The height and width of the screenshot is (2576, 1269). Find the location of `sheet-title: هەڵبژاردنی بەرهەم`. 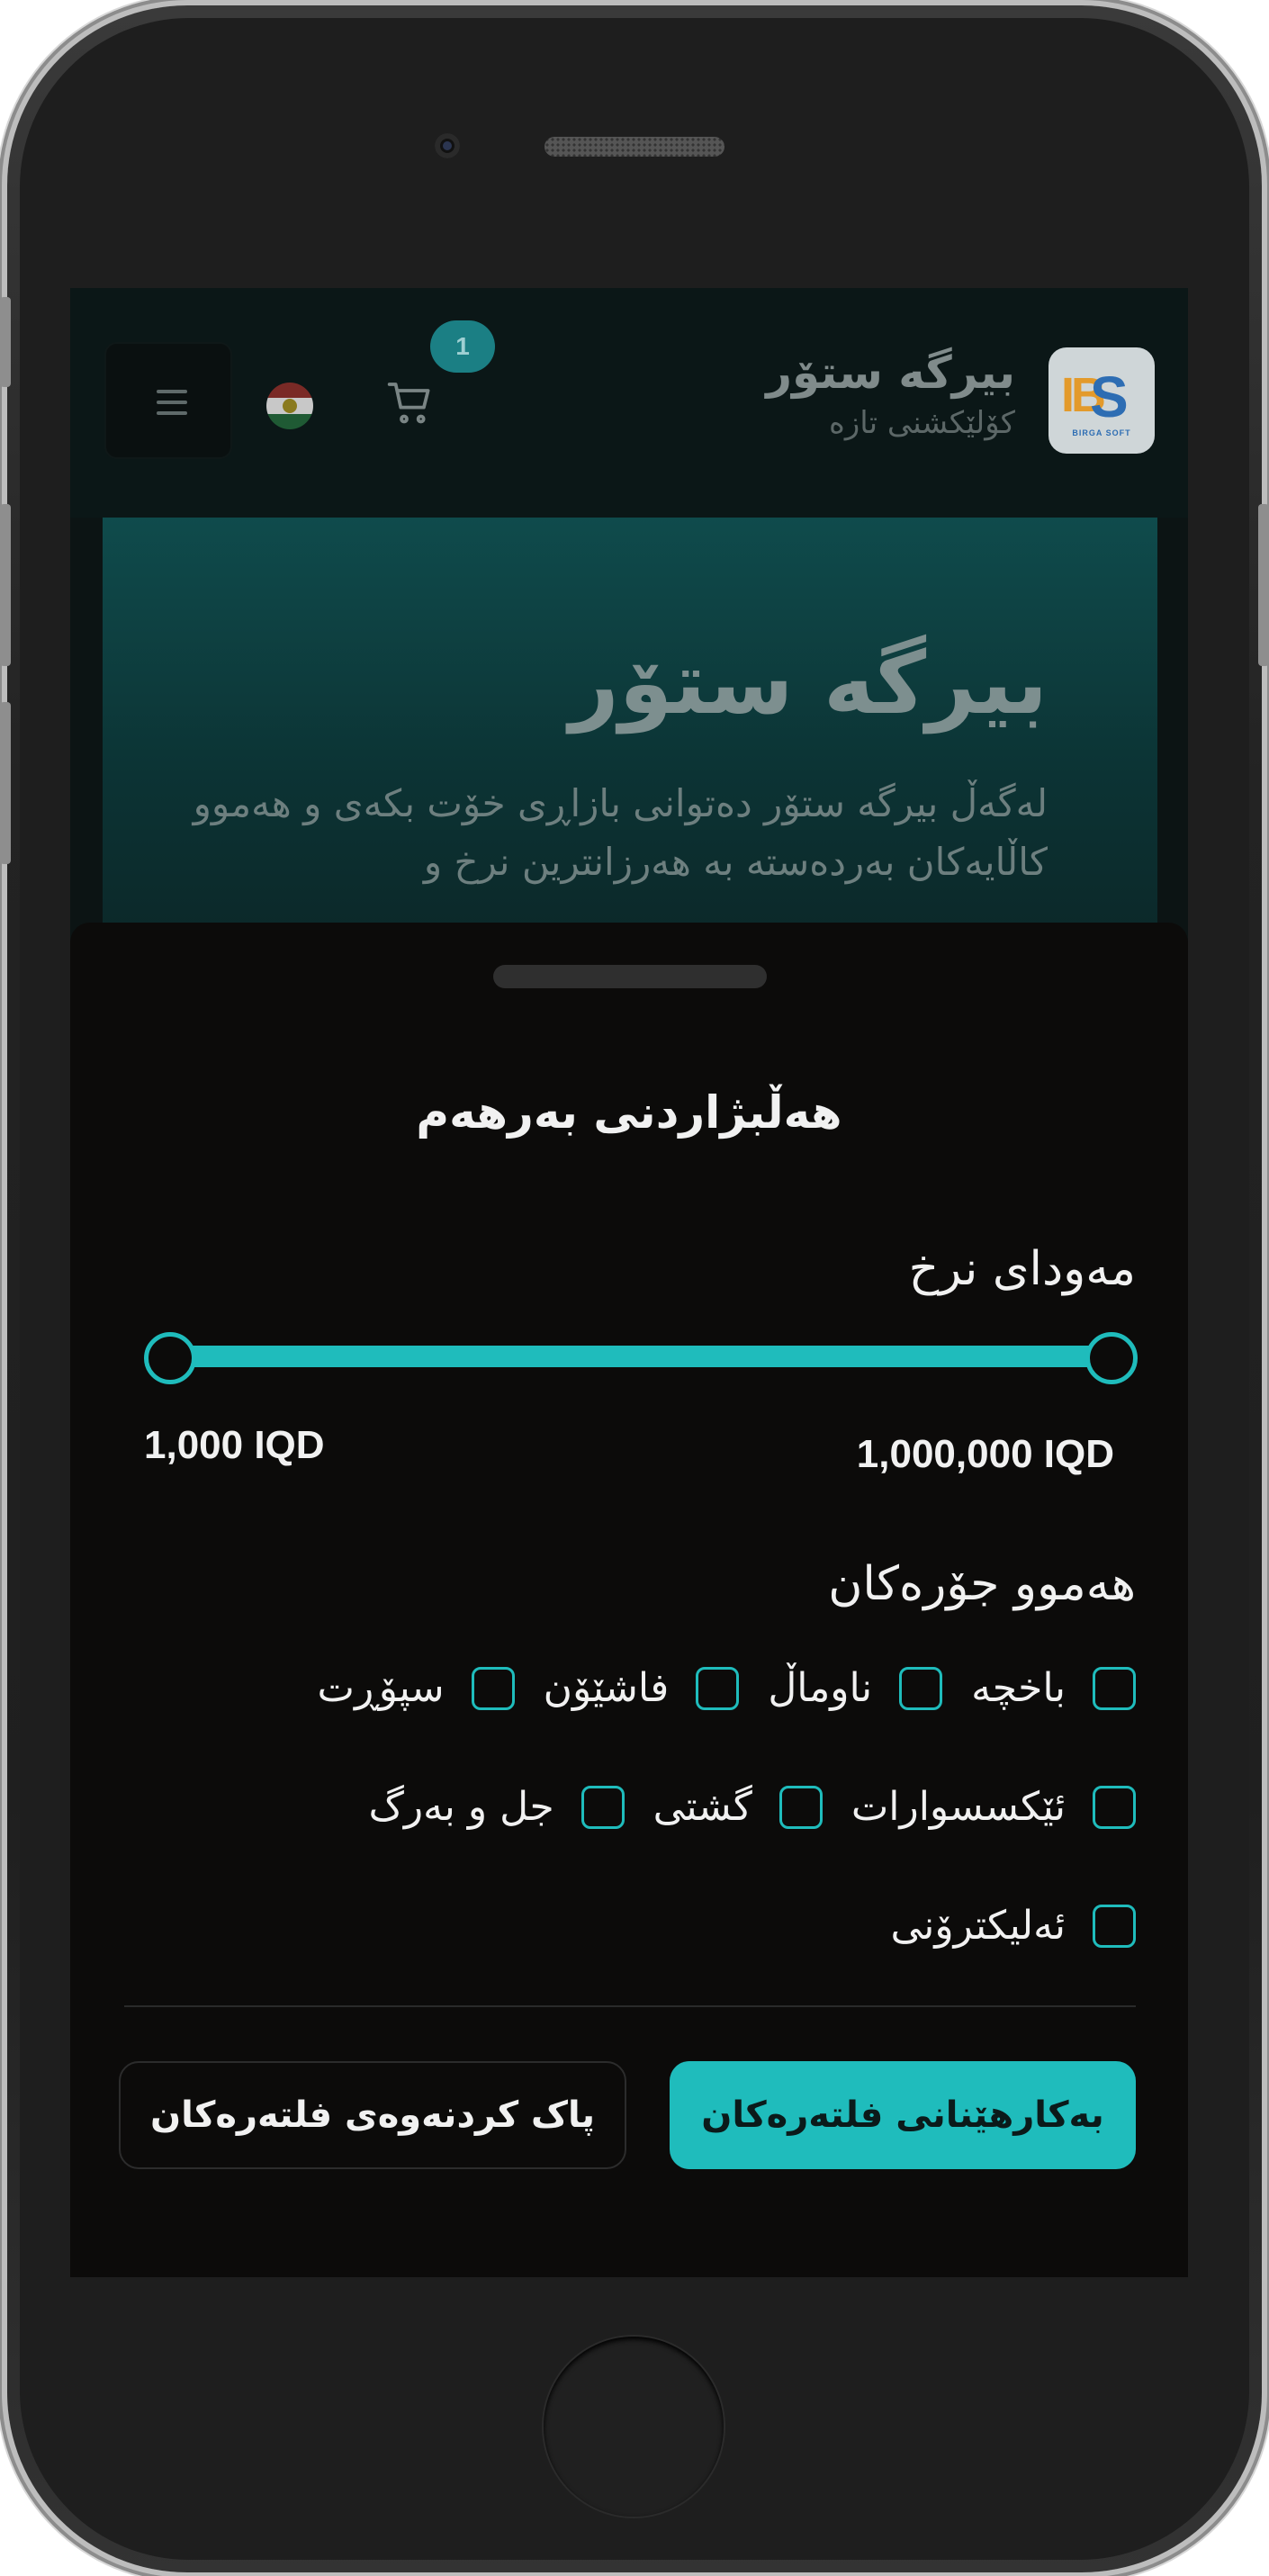

sheet-title: هەڵبژاردنی بەرهەم is located at coordinates (629, 1112).